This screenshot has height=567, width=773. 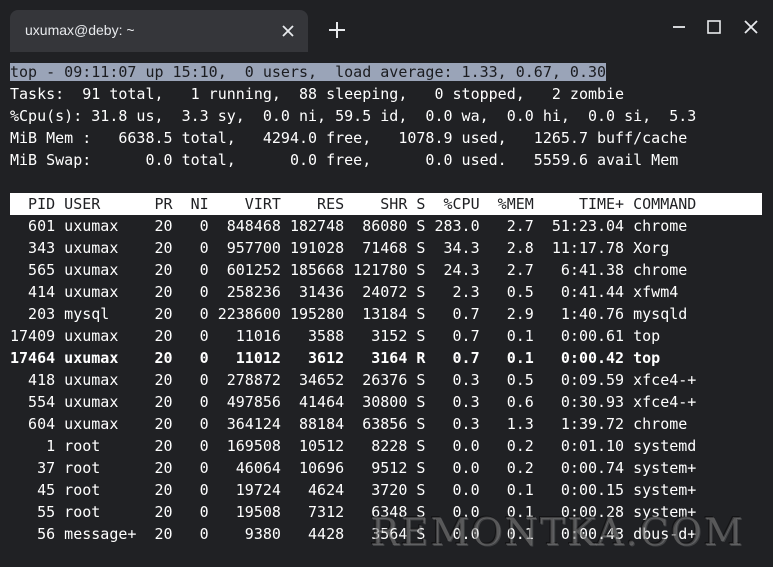 What do you see at coordinates (714, 27) in the screenshot?
I see `maximize-icon` at bounding box center [714, 27].